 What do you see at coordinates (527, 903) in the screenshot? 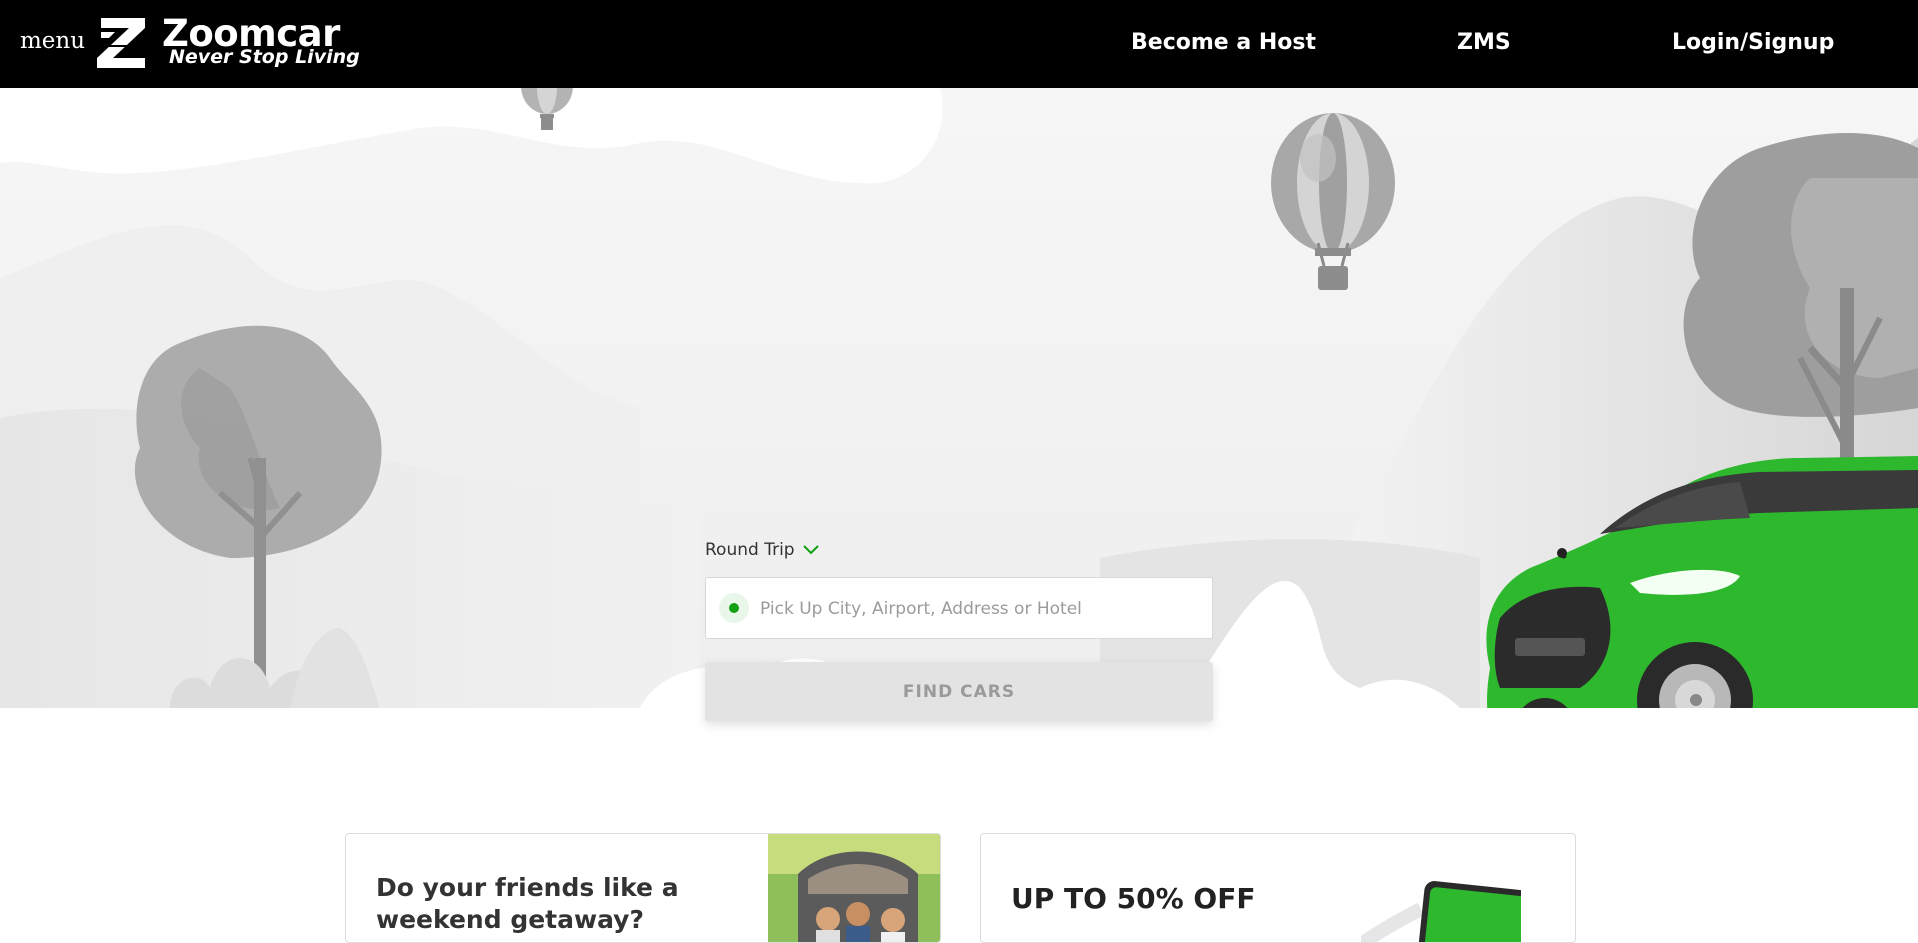
I see `promo-title: Do your friends like a weekend getaway?` at bounding box center [527, 903].